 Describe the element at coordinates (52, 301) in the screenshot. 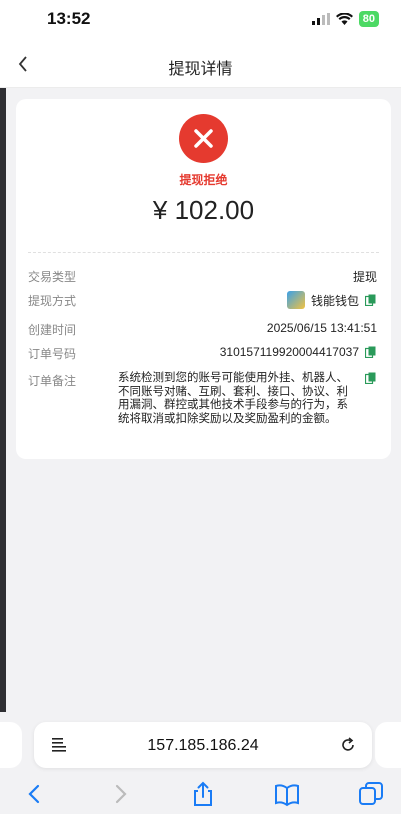

I see `method-label: 提现方式` at that location.